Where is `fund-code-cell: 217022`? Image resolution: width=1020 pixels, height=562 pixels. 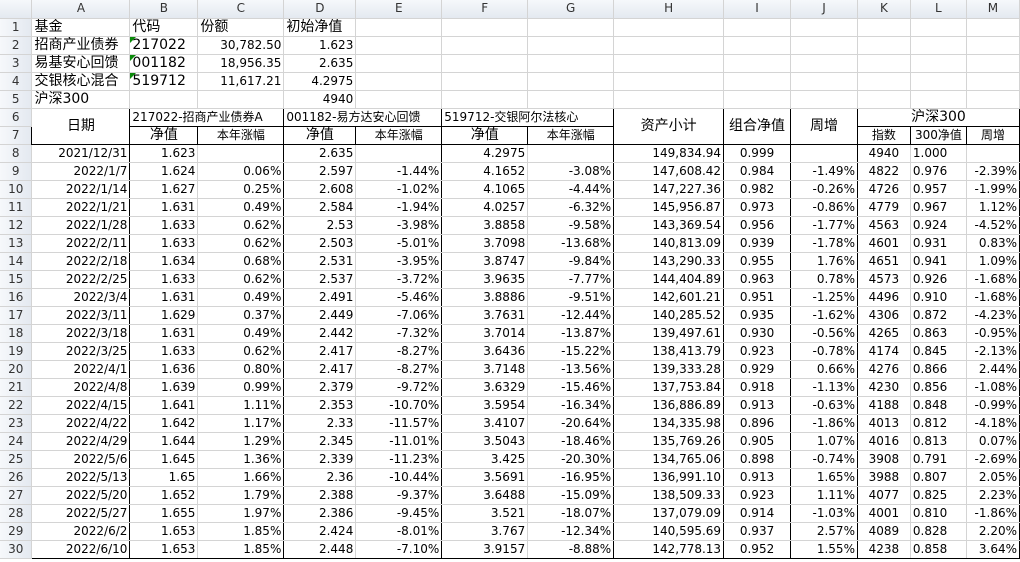 fund-code-cell: 217022 is located at coordinates (164, 45).